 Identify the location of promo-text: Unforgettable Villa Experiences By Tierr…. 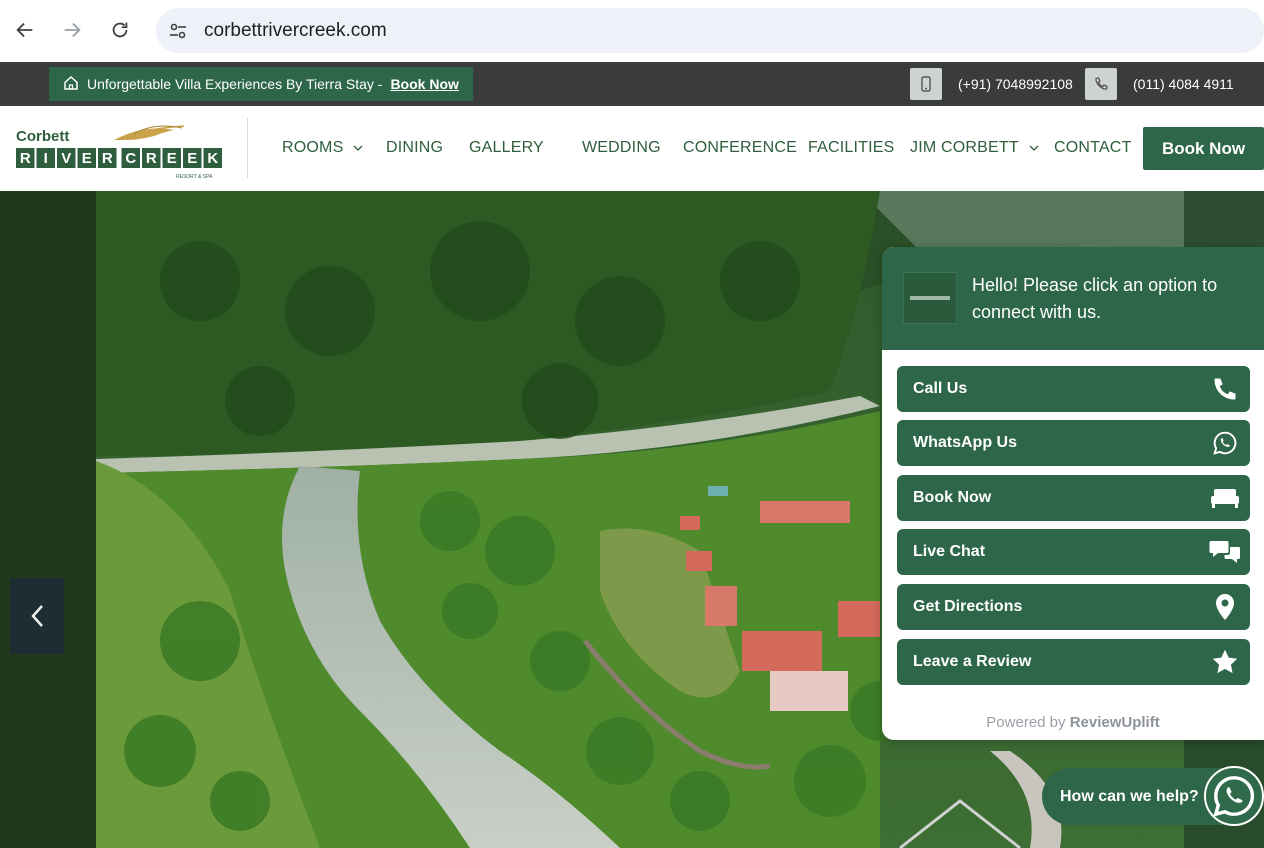
(235, 84).